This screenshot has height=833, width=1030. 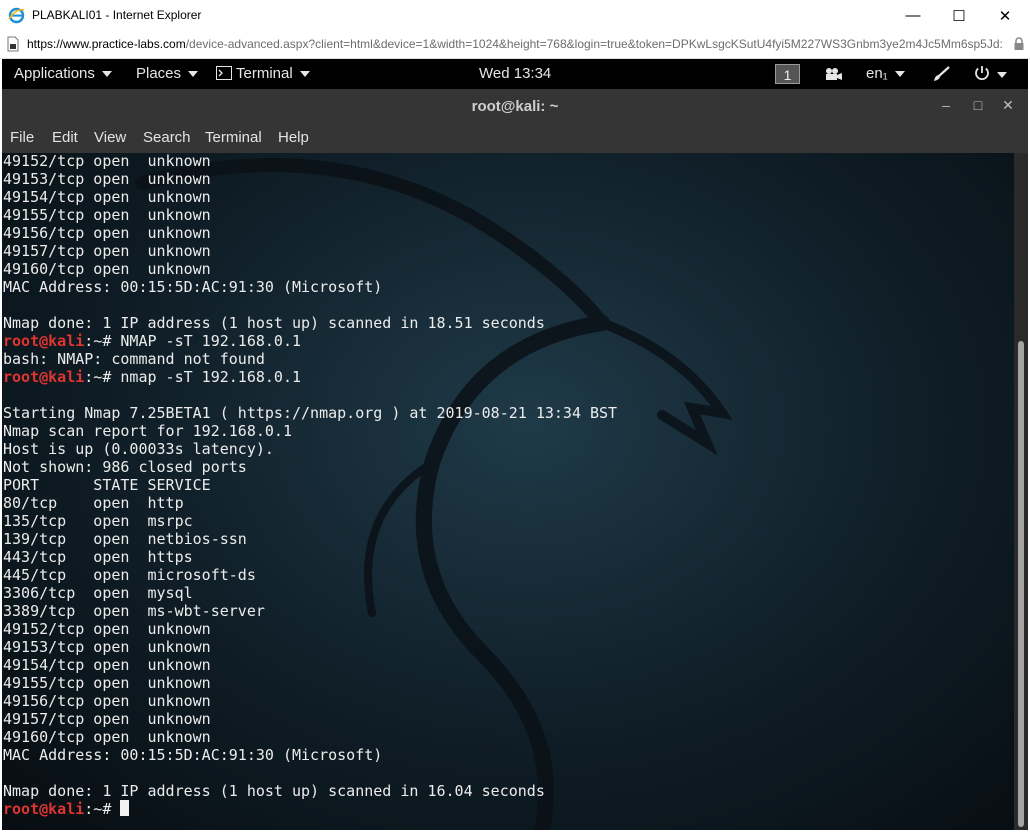 I want to click on terminal-line: 135/tcp open msrpc, so click(x=310, y=521).